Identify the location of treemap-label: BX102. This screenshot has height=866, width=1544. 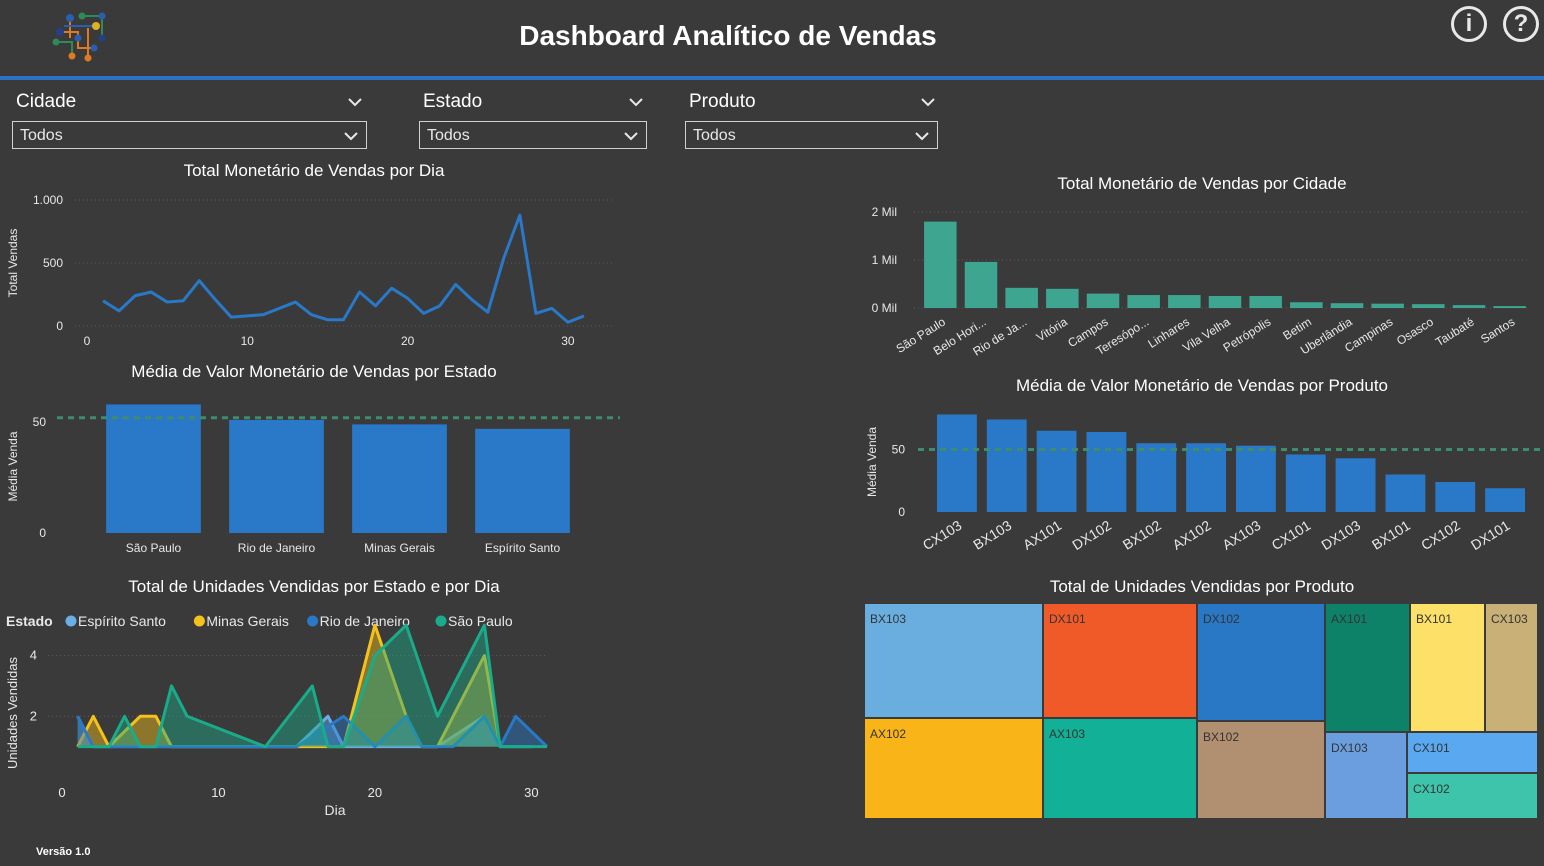
(1221, 737).